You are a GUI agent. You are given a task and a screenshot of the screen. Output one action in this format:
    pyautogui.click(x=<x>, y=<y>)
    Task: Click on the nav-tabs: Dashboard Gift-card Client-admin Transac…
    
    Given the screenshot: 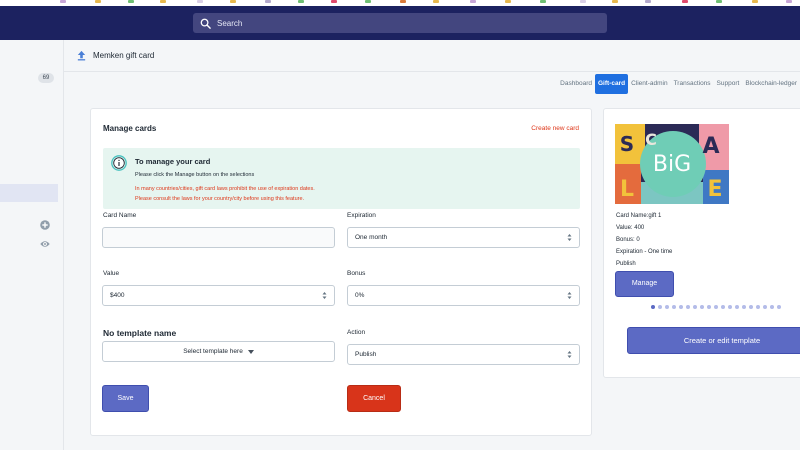 What is the action you would take?
    pyautogui.click(x=678, y=84)
    